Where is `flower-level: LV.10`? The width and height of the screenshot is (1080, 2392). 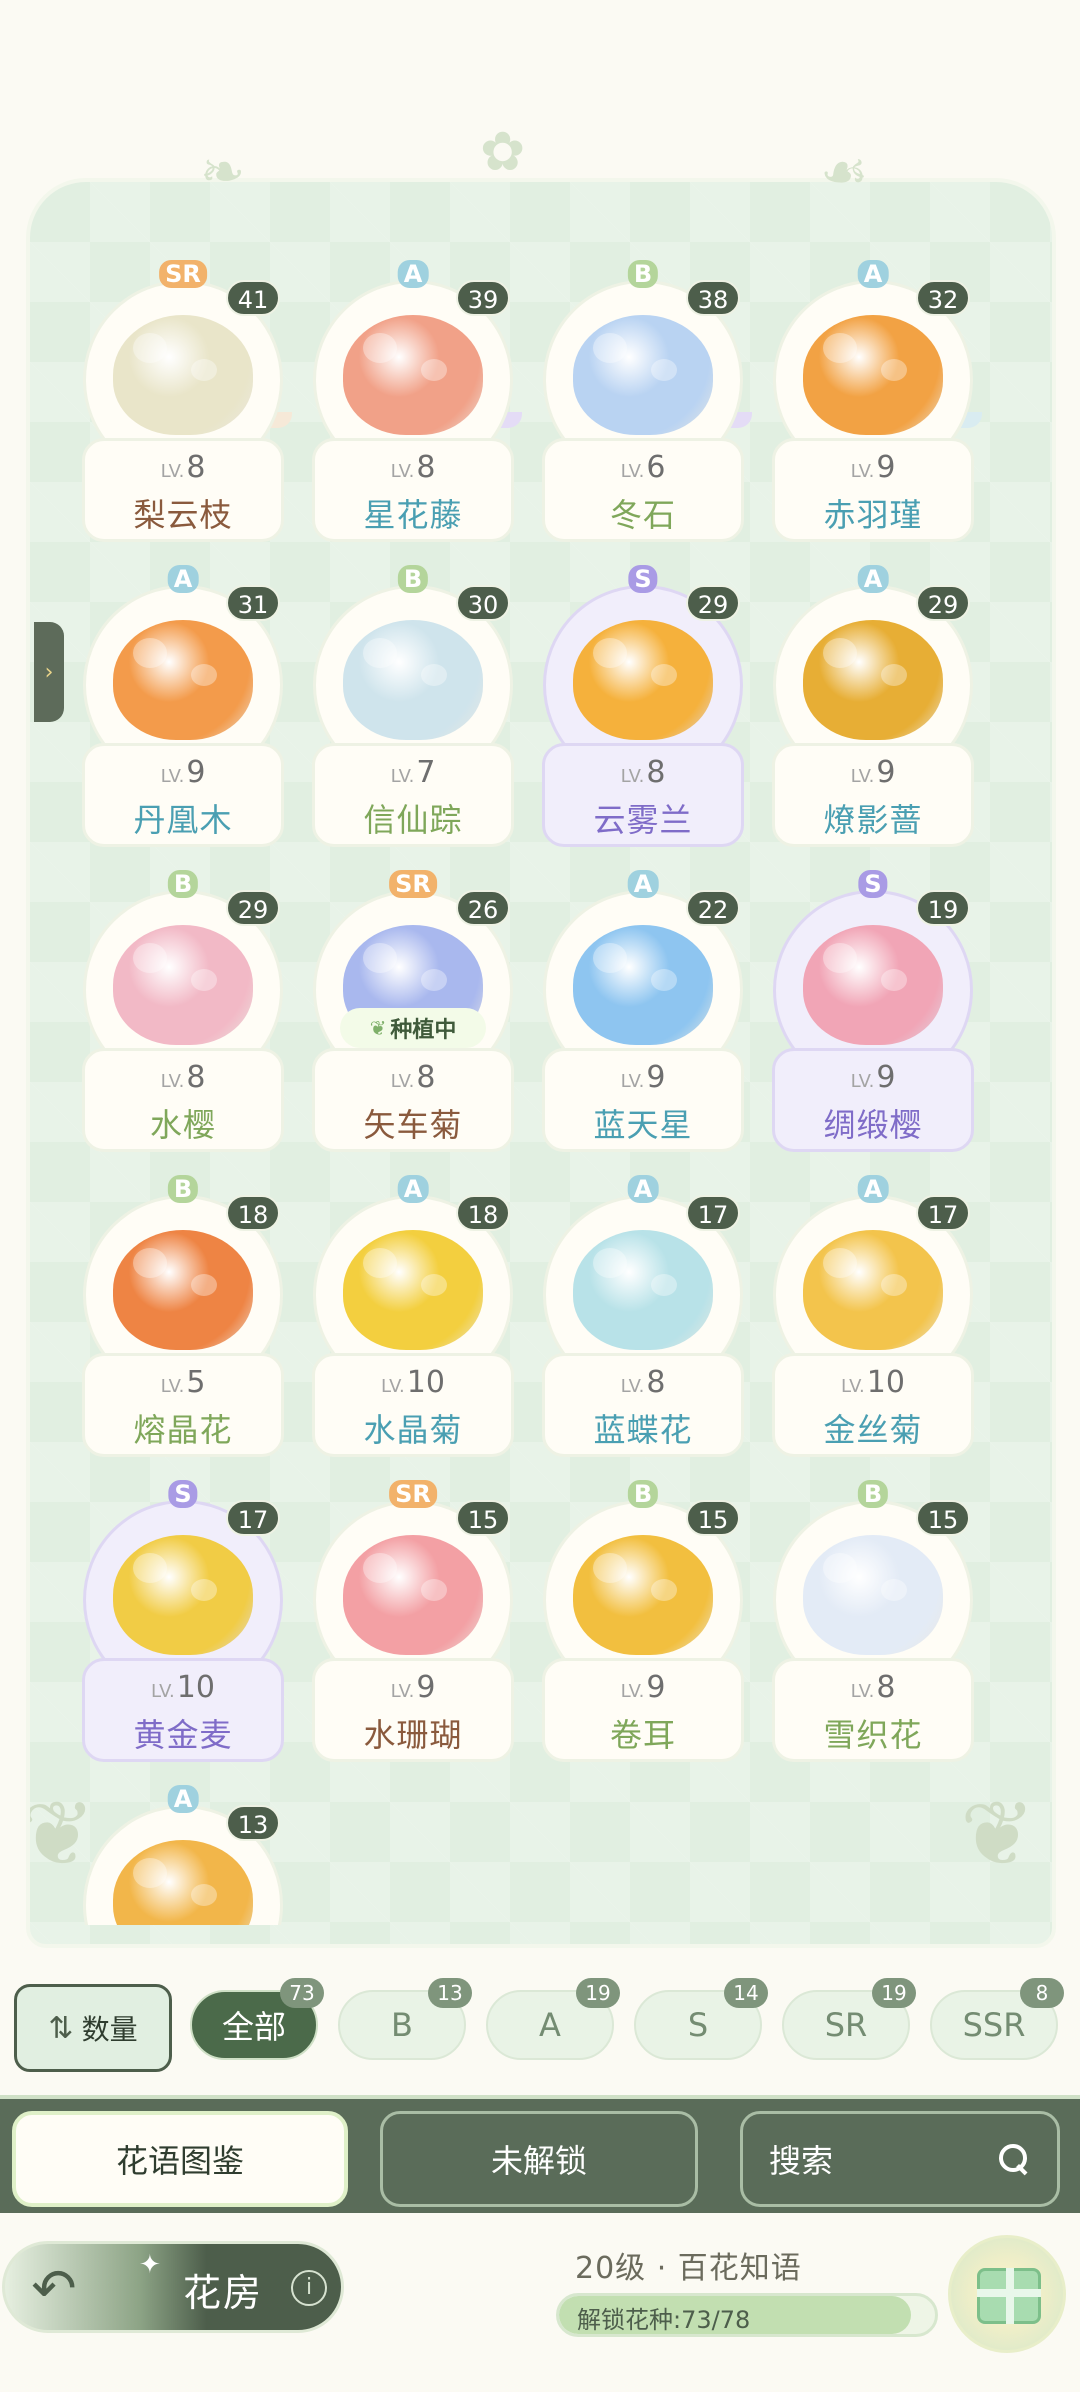 flower-level: LV.10 is located at coordinates (873, 1382).